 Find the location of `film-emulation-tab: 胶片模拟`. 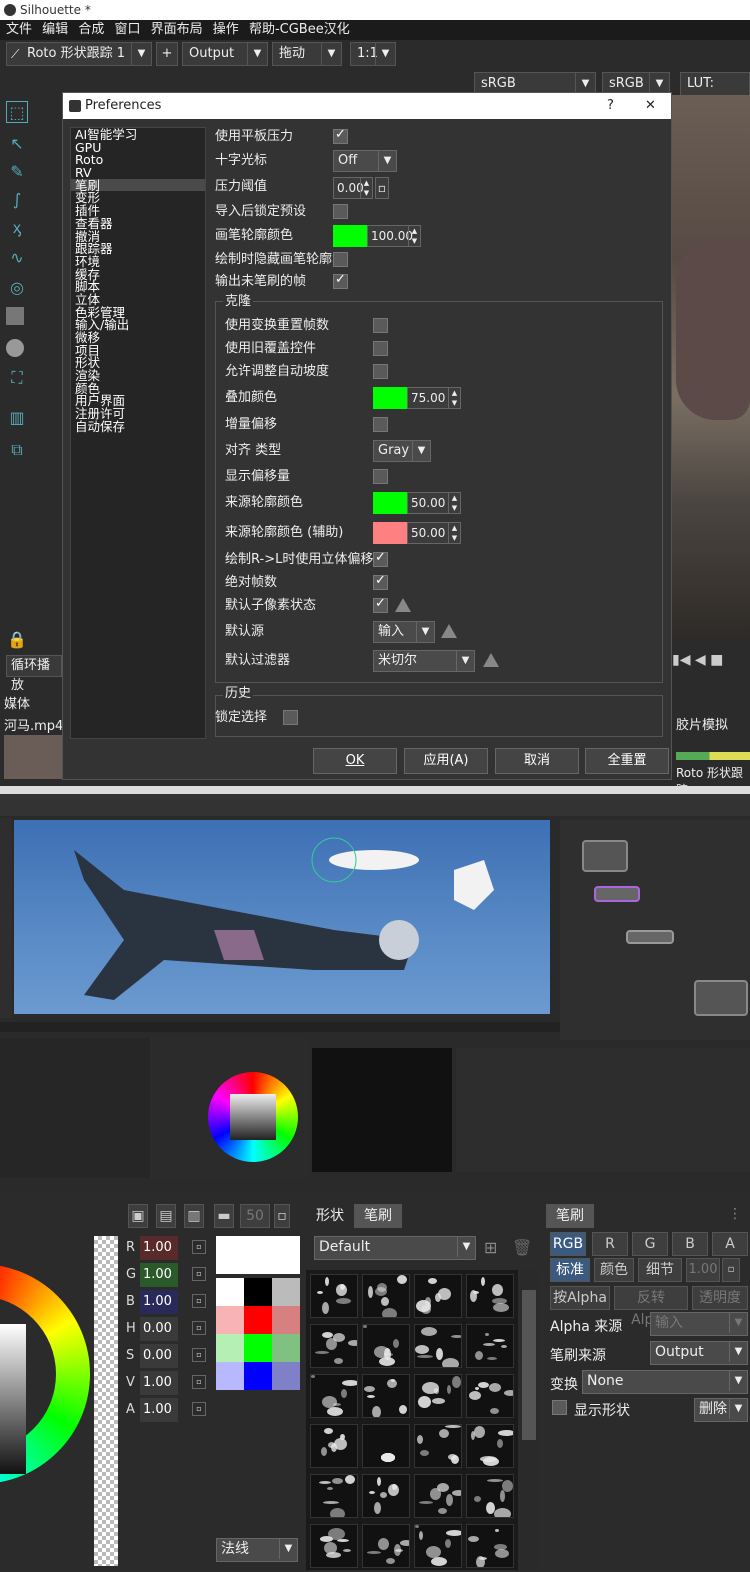

film-emulation-tab: 胶片模拟 is located at coordinates (702, 723).